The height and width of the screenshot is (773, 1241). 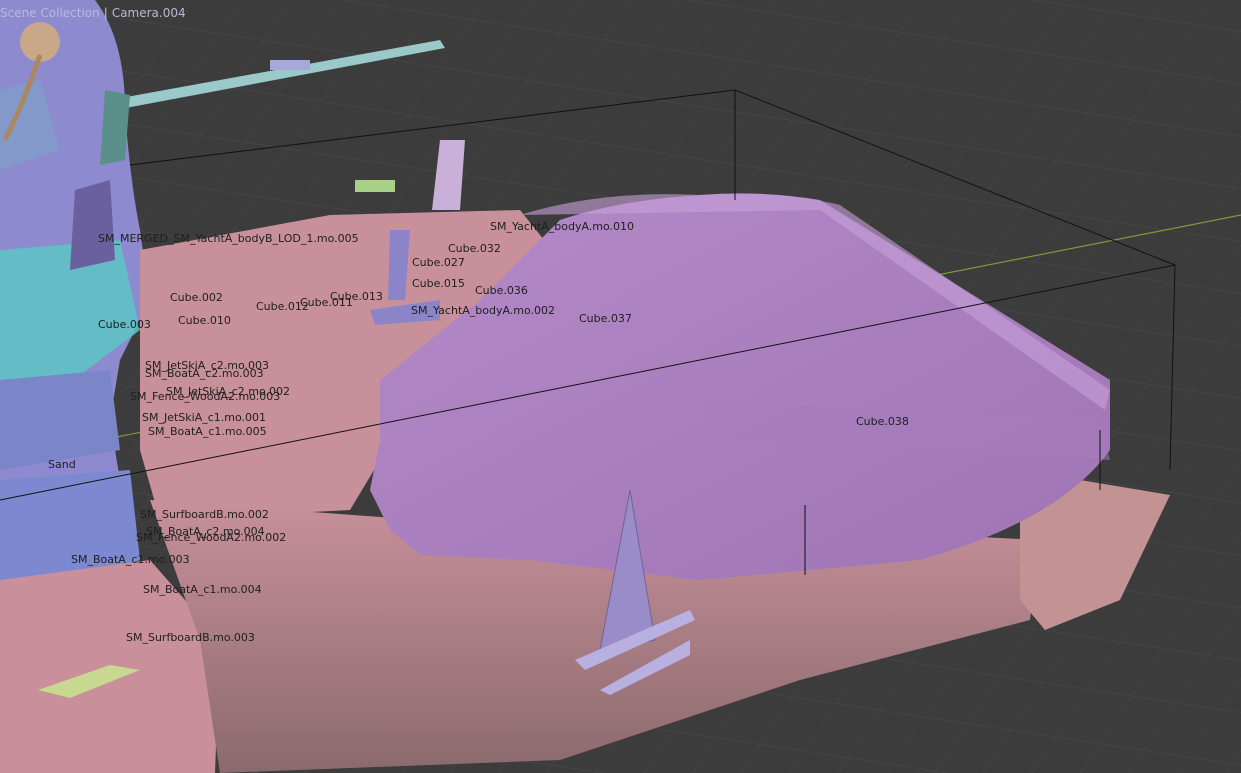 What do you see at coordinates (148, 13) in the screenshot?
I see `camera-name: Camera.004` at bounding box center [148, 13].